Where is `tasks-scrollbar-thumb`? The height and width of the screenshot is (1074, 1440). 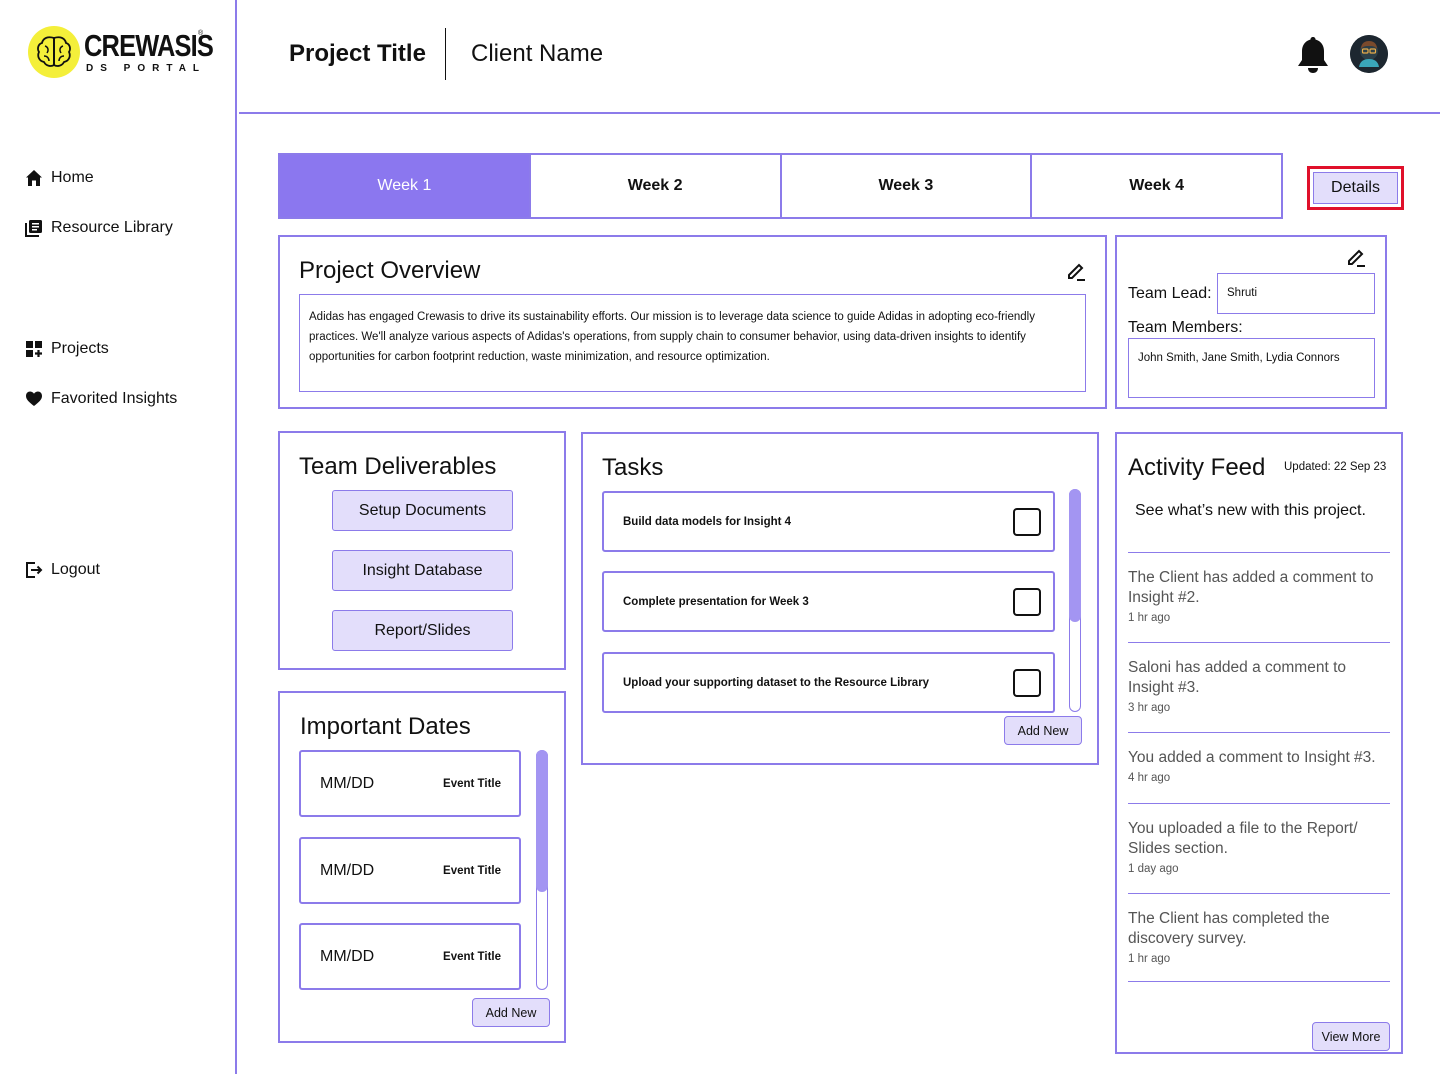
tasks-scrollbar-thumb is located at coordinates (1075, 555).